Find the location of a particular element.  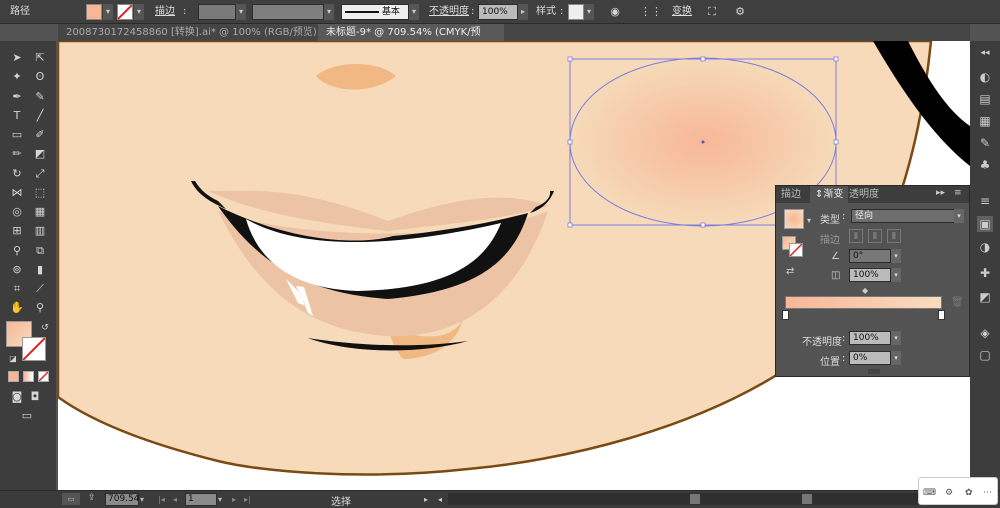

style-dropdown-icon: ▾ is located at coordinates (589, 12).